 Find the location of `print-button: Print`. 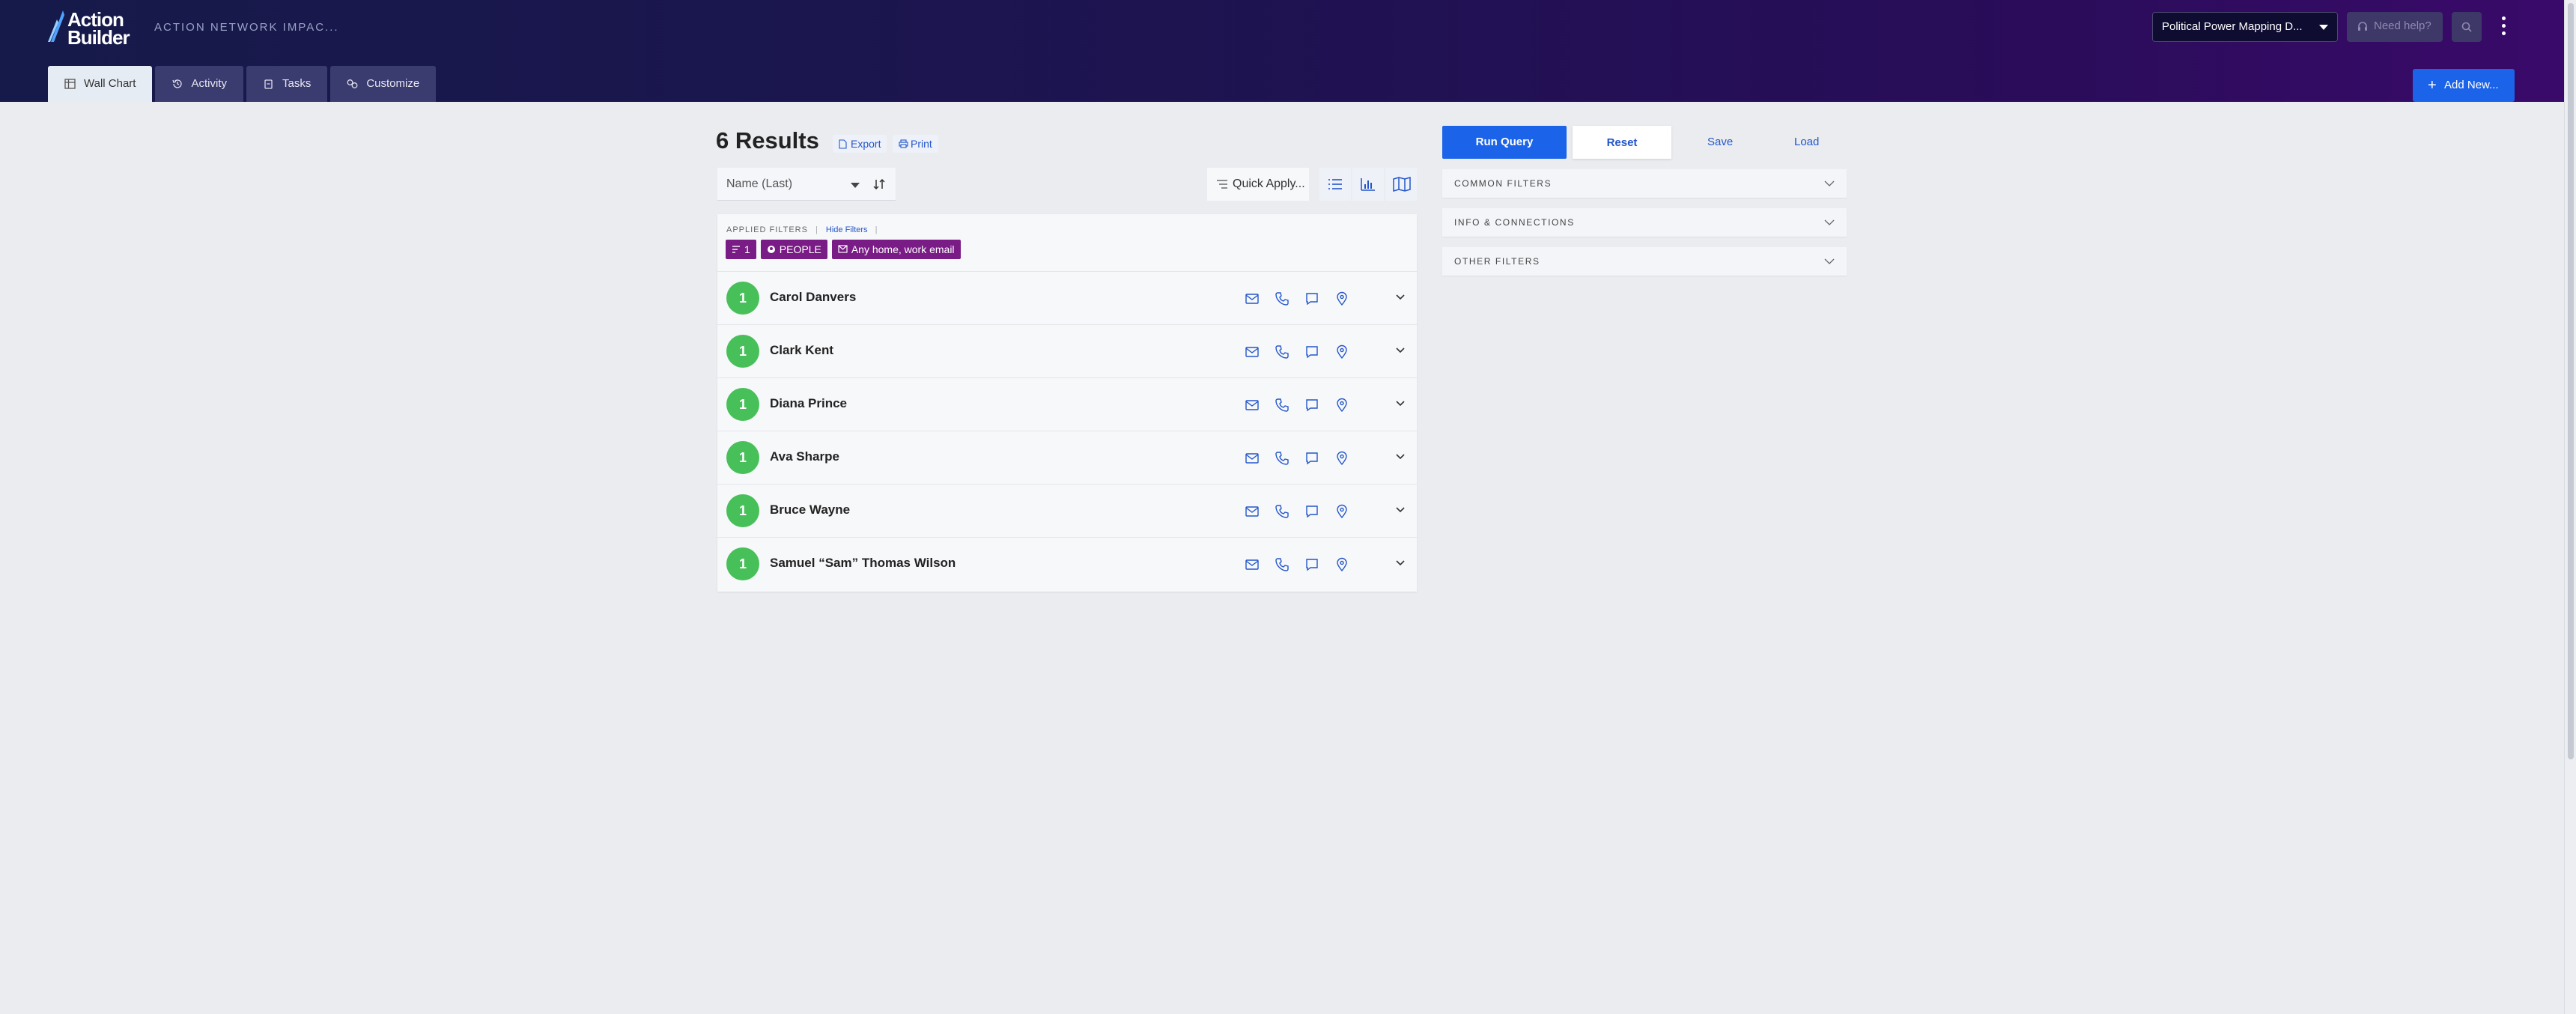

print-button: Print is located at coordinates (915, 144).